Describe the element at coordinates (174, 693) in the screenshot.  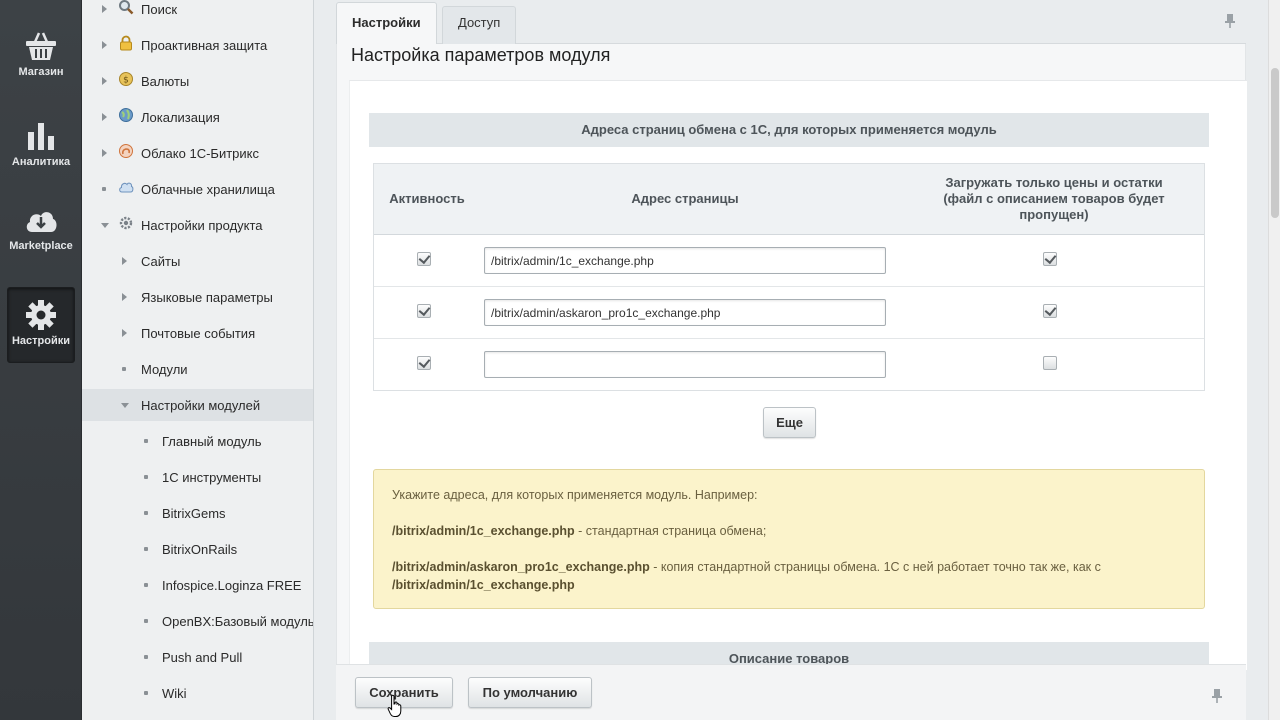
I see `tree-item-label: Wiki` at that location.